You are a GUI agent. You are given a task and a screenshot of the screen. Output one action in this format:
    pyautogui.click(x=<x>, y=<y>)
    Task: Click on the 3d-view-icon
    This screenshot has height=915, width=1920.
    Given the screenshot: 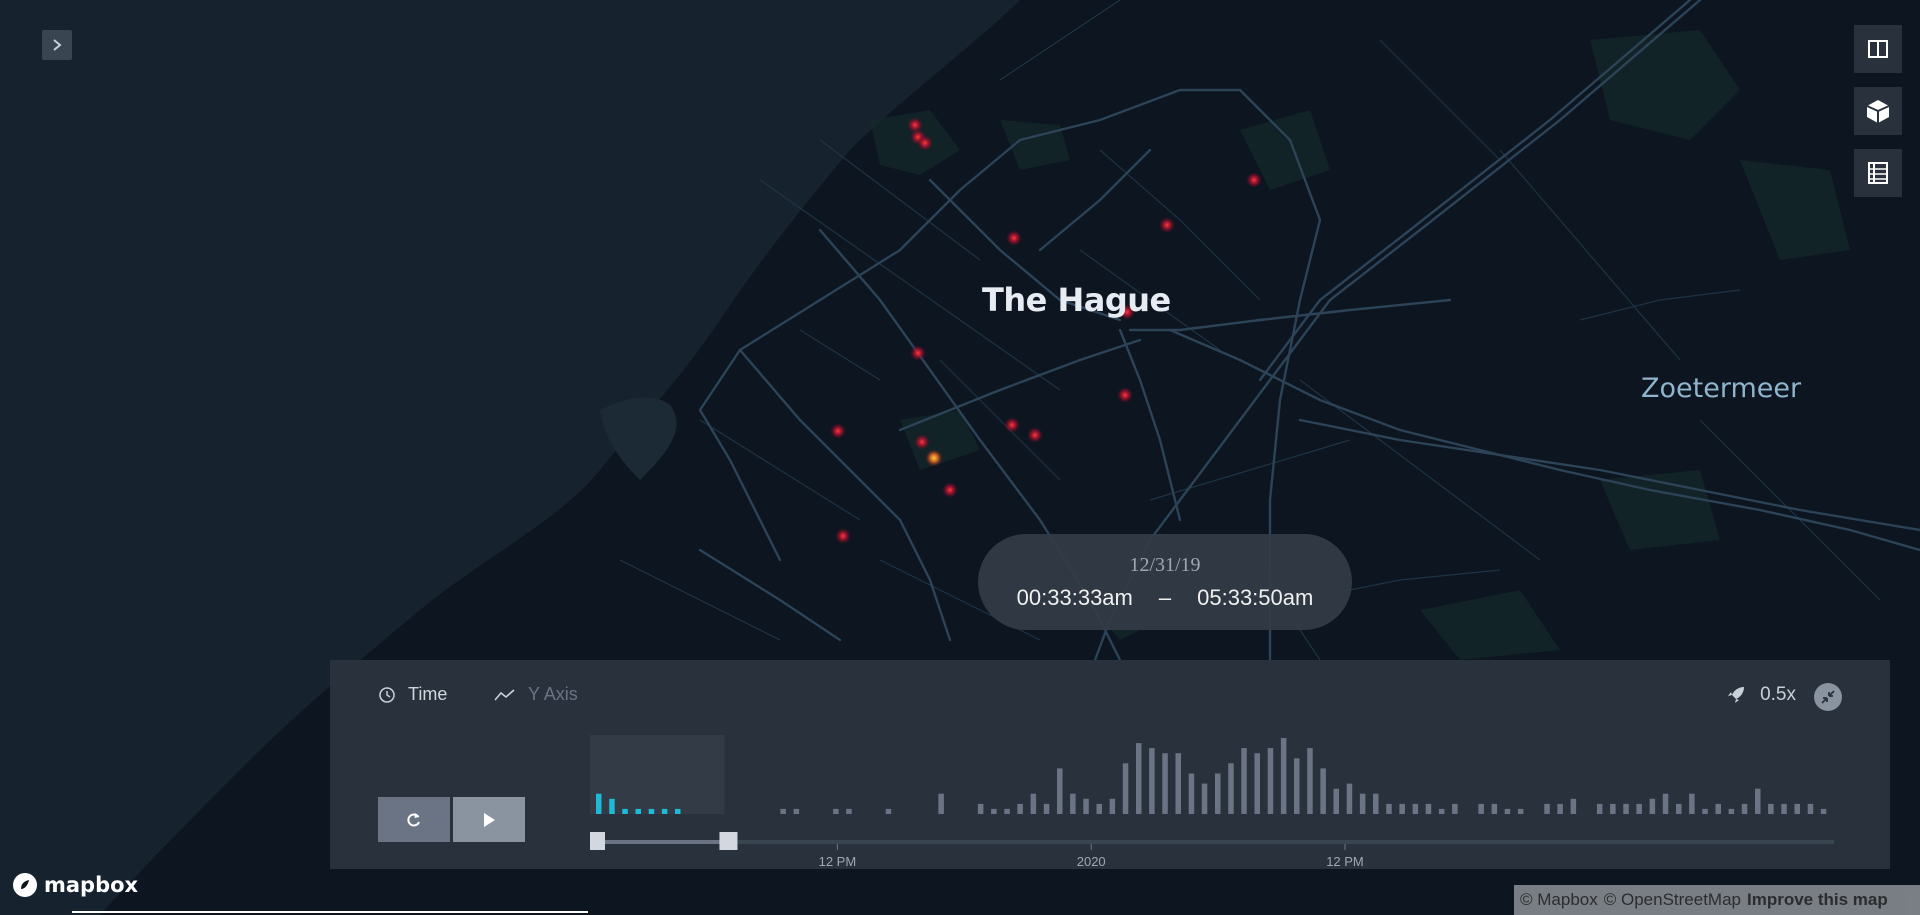 What is the action you would take?
    pyautogui.click(x=1878, y=111)
    